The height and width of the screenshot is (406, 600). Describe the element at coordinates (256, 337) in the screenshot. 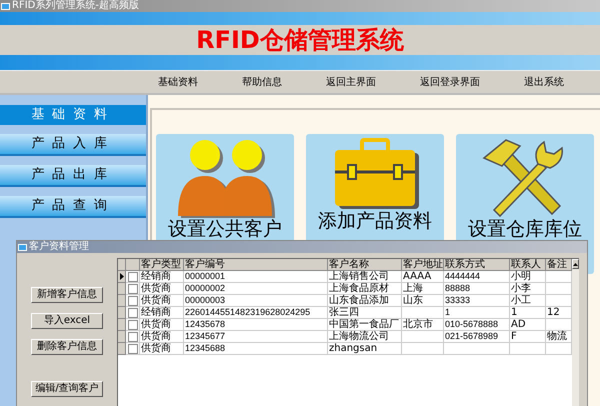

I see `table-cell: 12345677` at that location.